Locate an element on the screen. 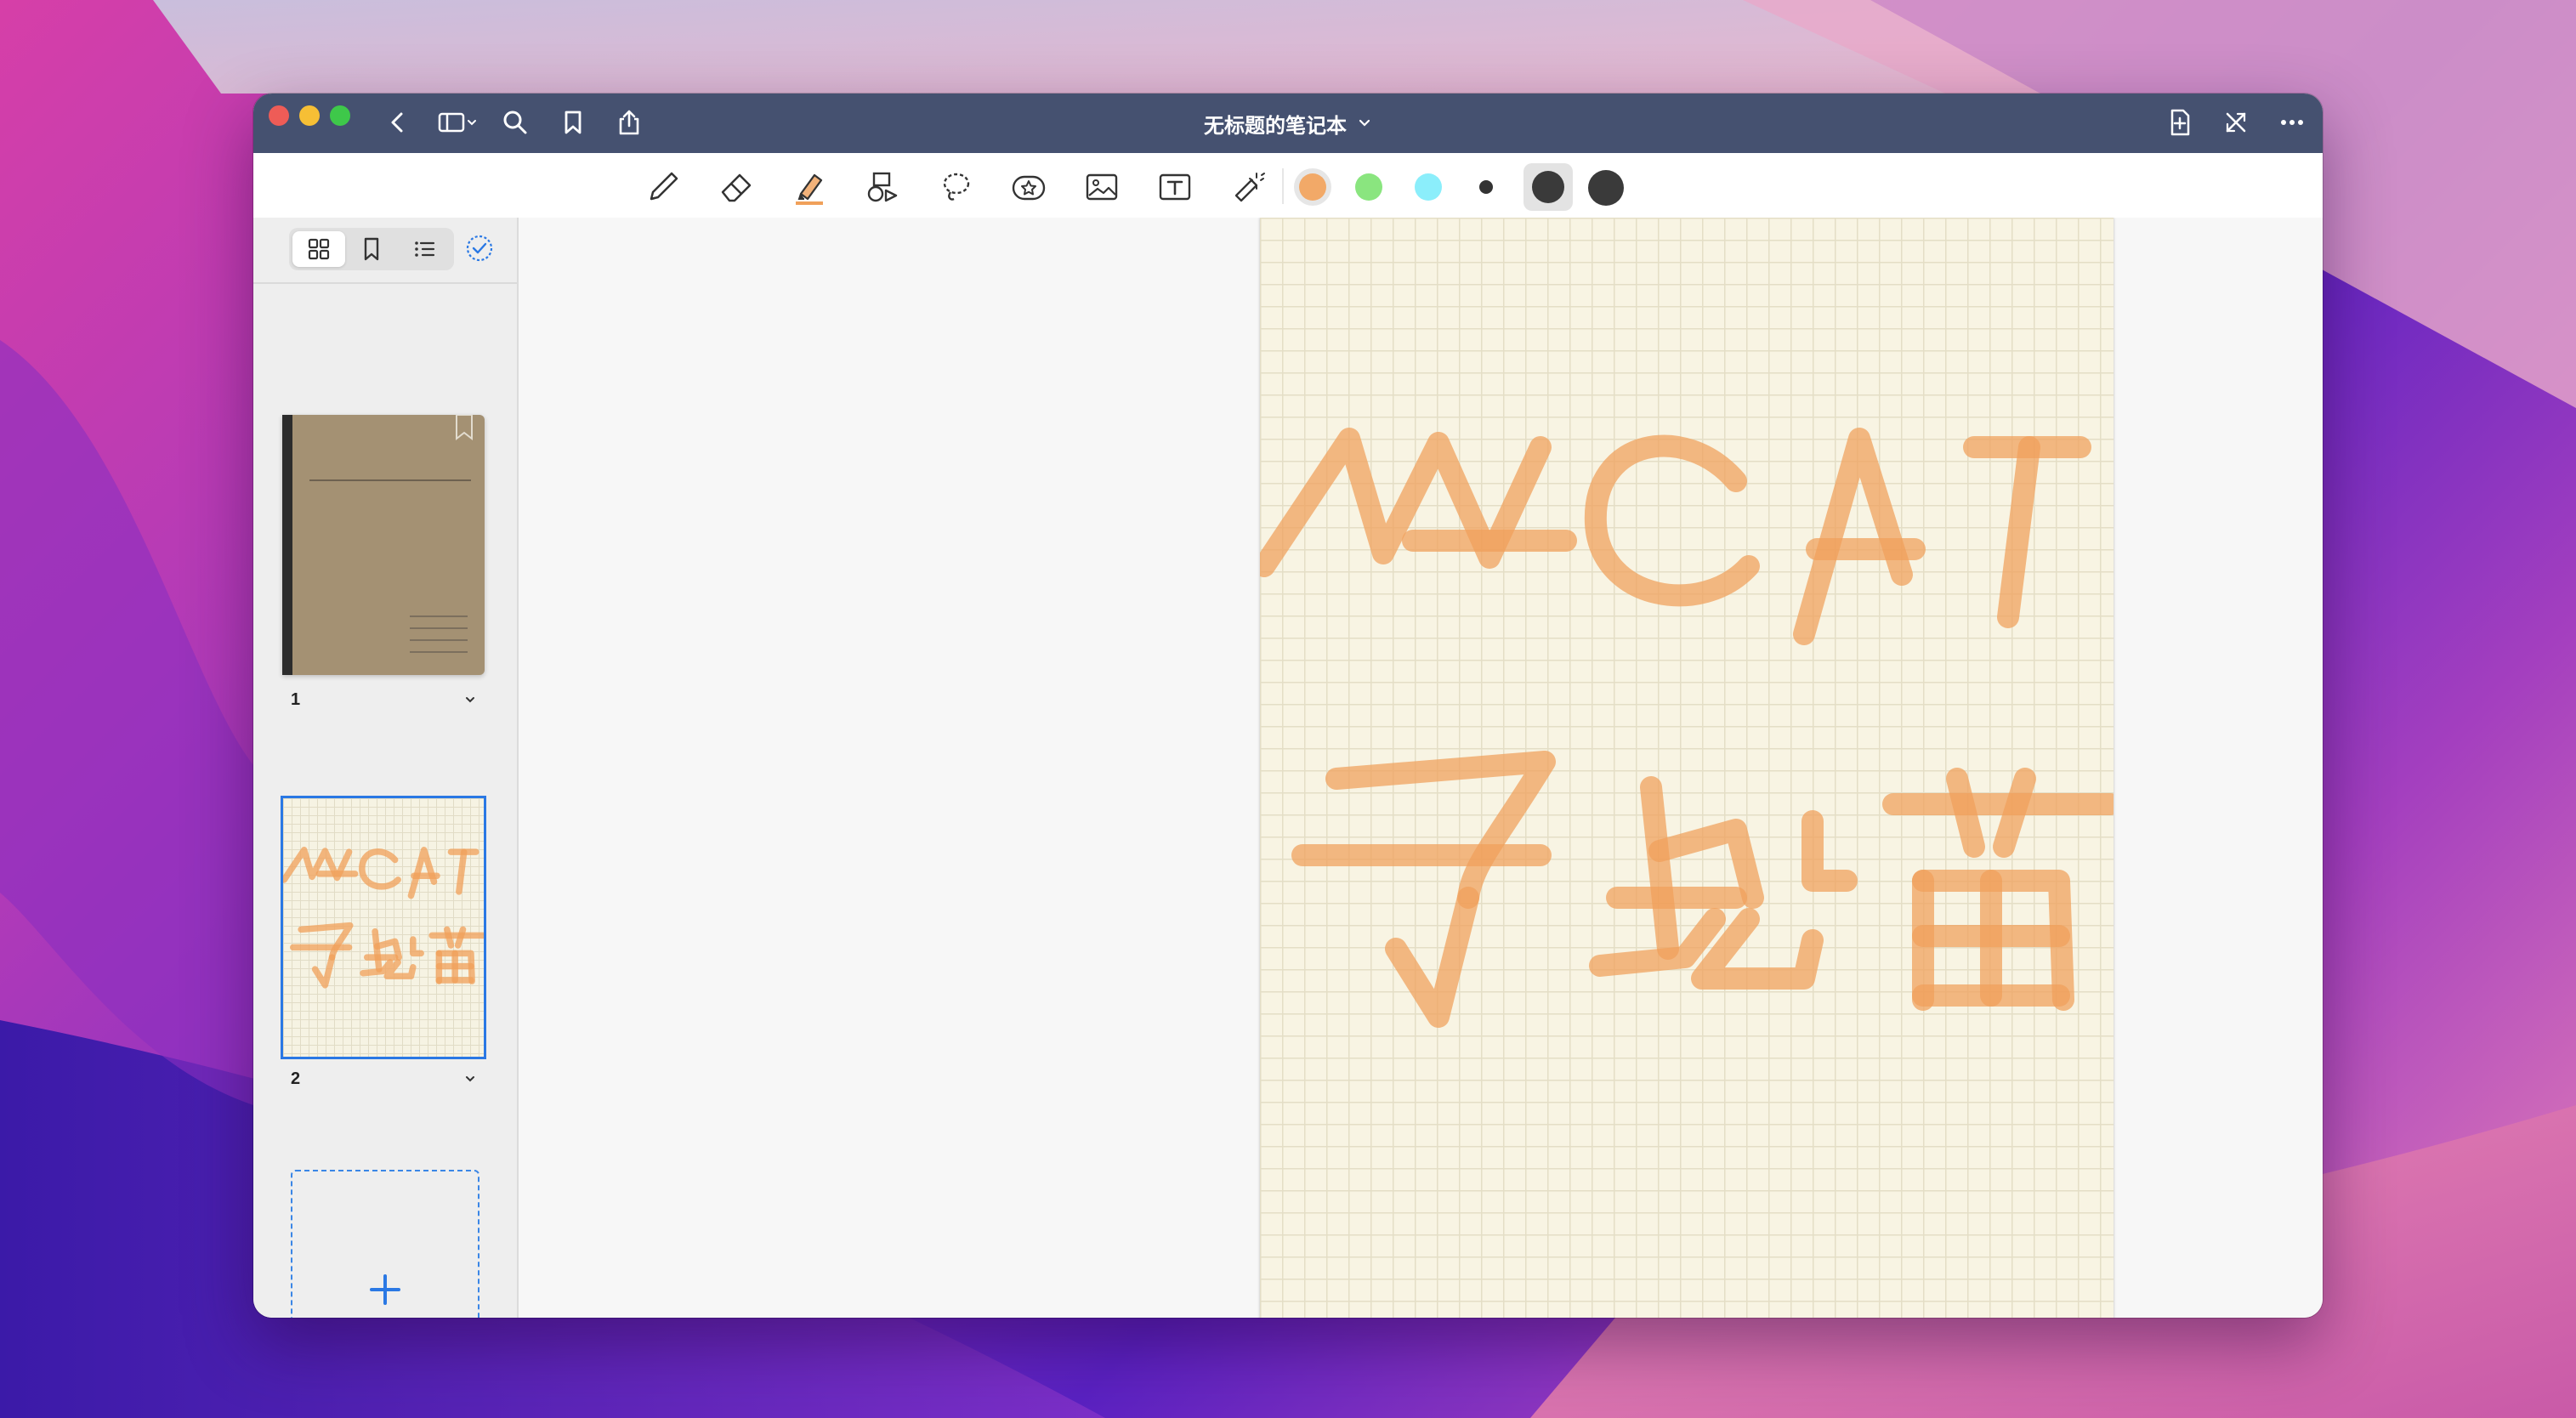 The image size is (2576, 1418). maximize-window-button is located at coordinates (340, 115).